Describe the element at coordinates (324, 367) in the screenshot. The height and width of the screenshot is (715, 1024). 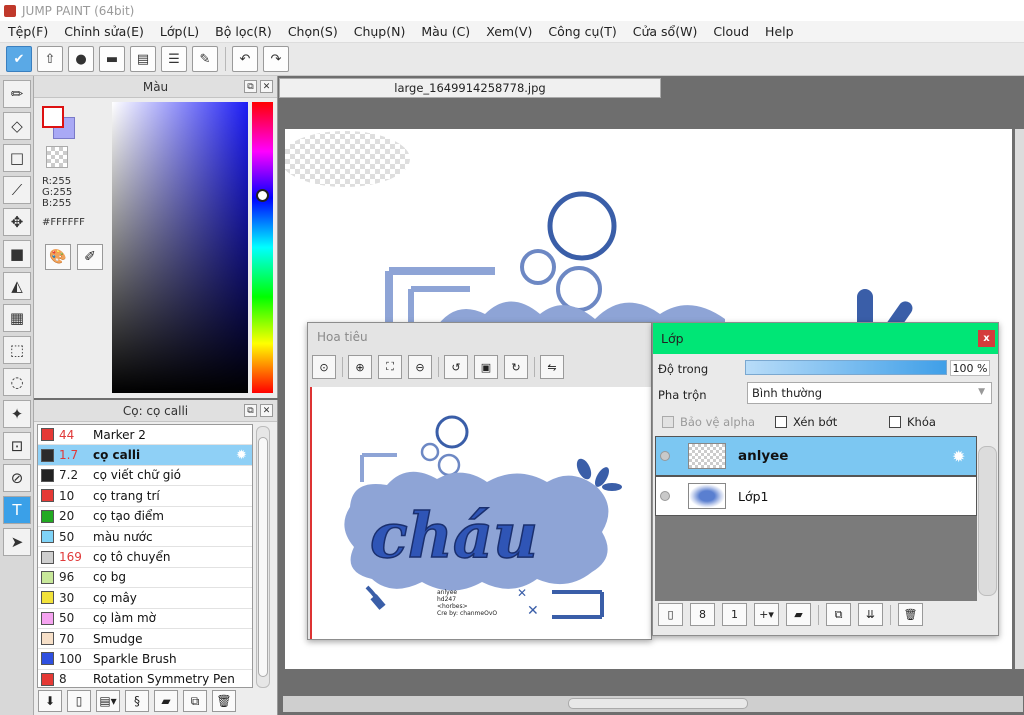
I see `zoom-actual-icon: ⊙` at that location.